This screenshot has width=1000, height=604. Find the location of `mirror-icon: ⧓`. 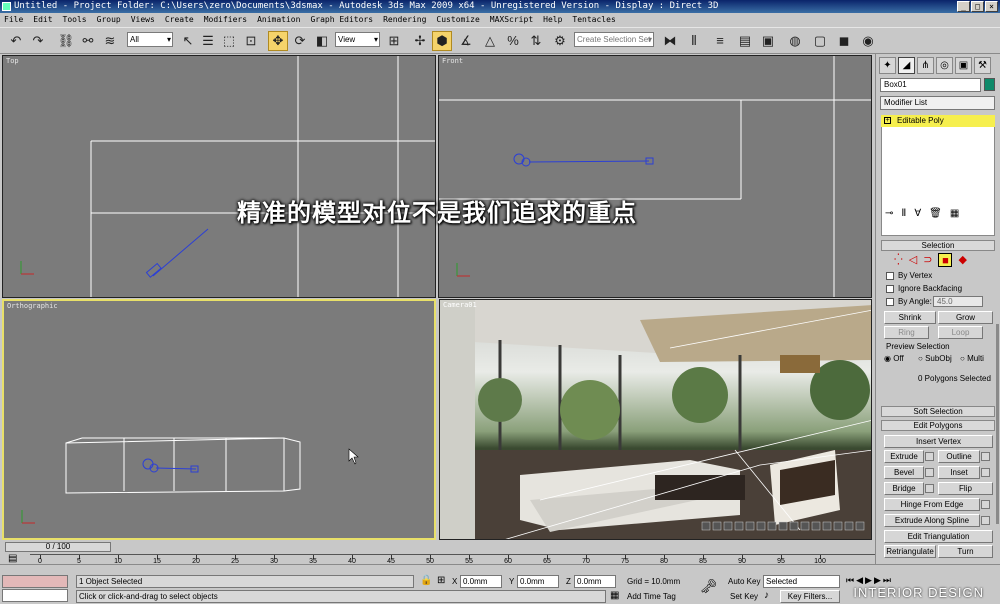

mirror-icon: ⧓ is located at coordinates (670, 41).